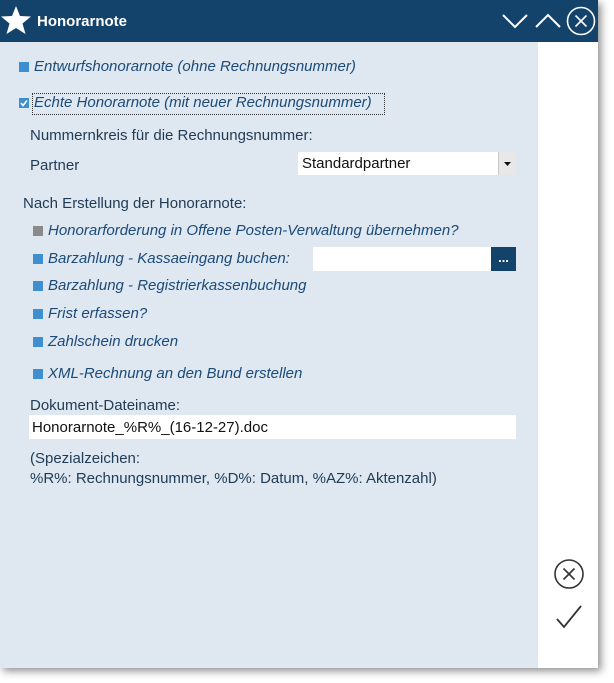 Image resolution: width=614 pixels, height=683 pixels. Describe the element at coordinates (113, 341) in the screenshot. I see `payment-slip-option-label: Zahlschein drucken` at that location.